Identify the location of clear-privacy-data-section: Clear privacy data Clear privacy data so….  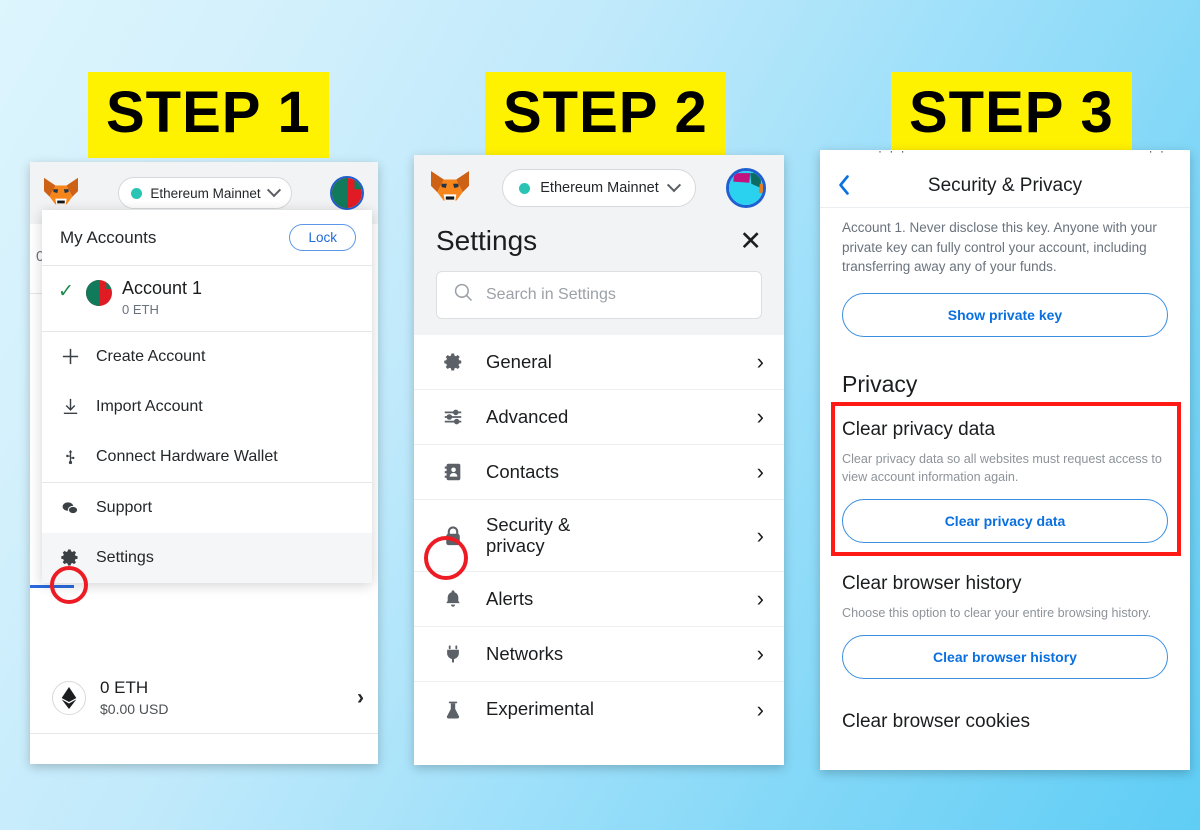
(1005, 481).